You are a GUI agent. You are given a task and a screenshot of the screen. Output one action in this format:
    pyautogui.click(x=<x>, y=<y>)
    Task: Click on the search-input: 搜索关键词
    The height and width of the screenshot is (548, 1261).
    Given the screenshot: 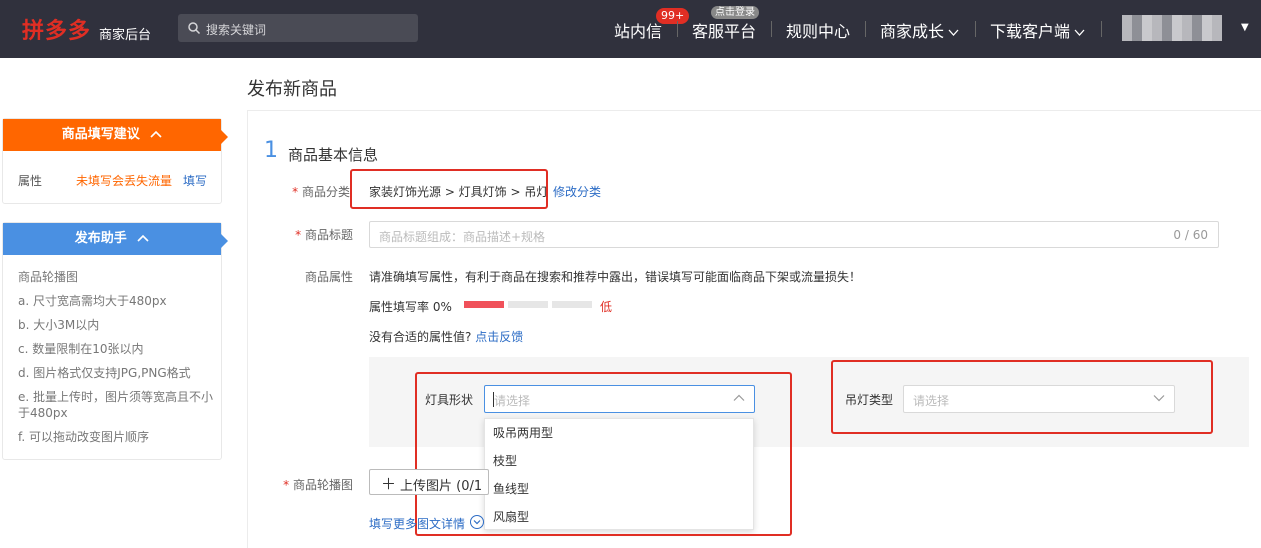 What is the action you would take?
    pyautogui.click(x=298, y=28)
    